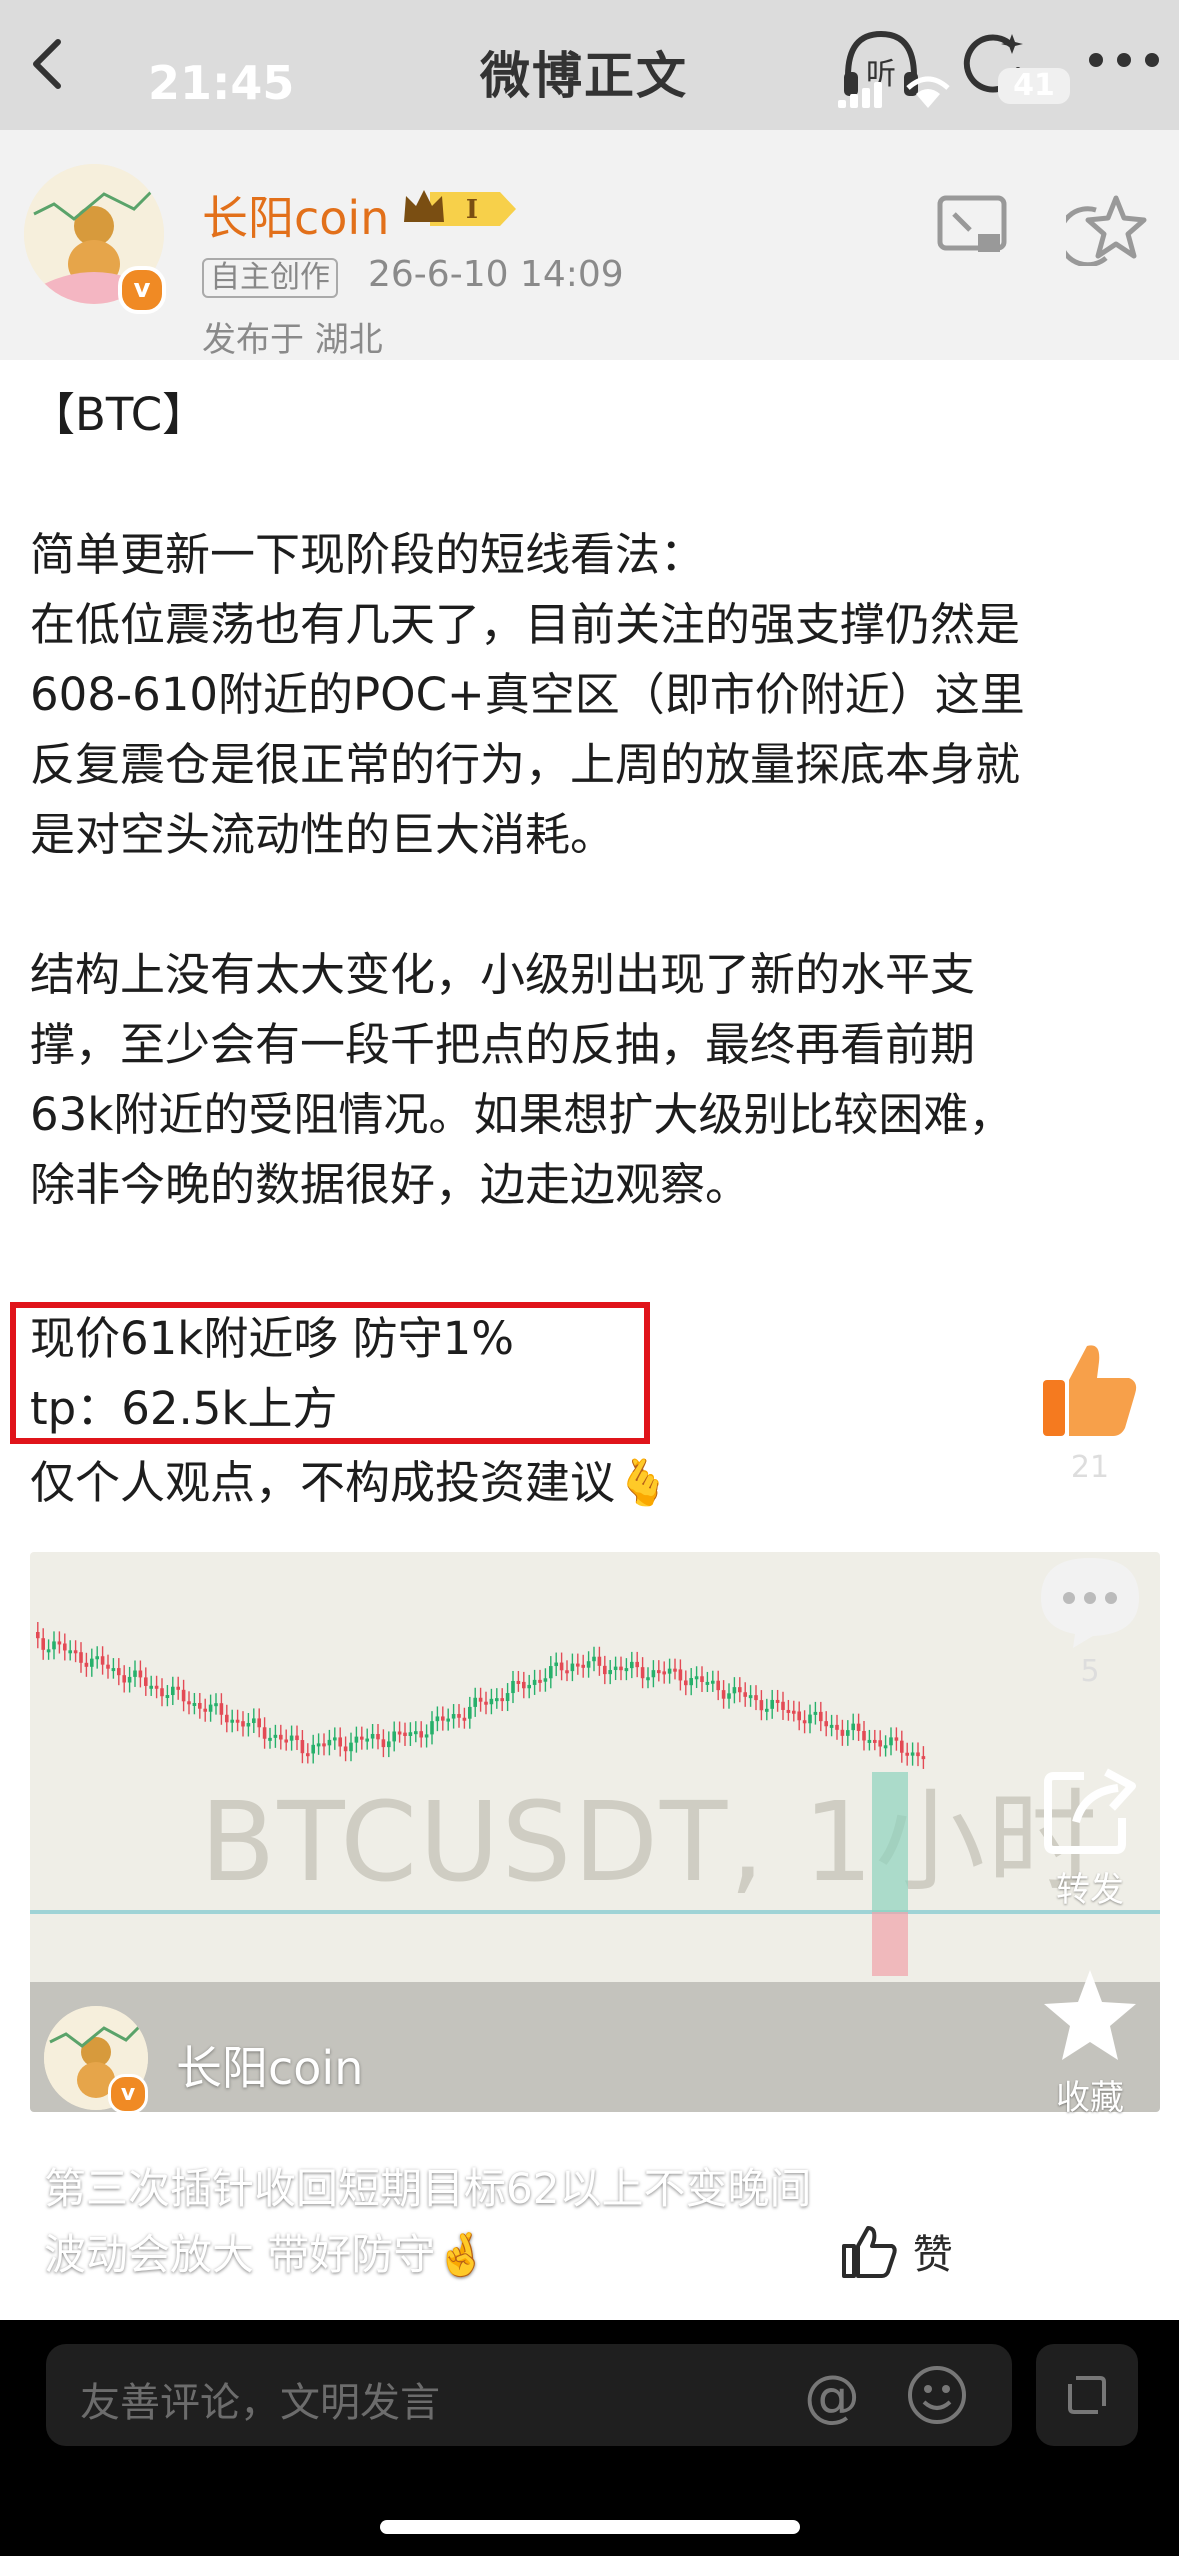 The height and width of the screenshot is (2556, 1179). Describe the element at coordinates (869, 2252) in the screenshot. I see `thumb-up-outline-icon` at that location.